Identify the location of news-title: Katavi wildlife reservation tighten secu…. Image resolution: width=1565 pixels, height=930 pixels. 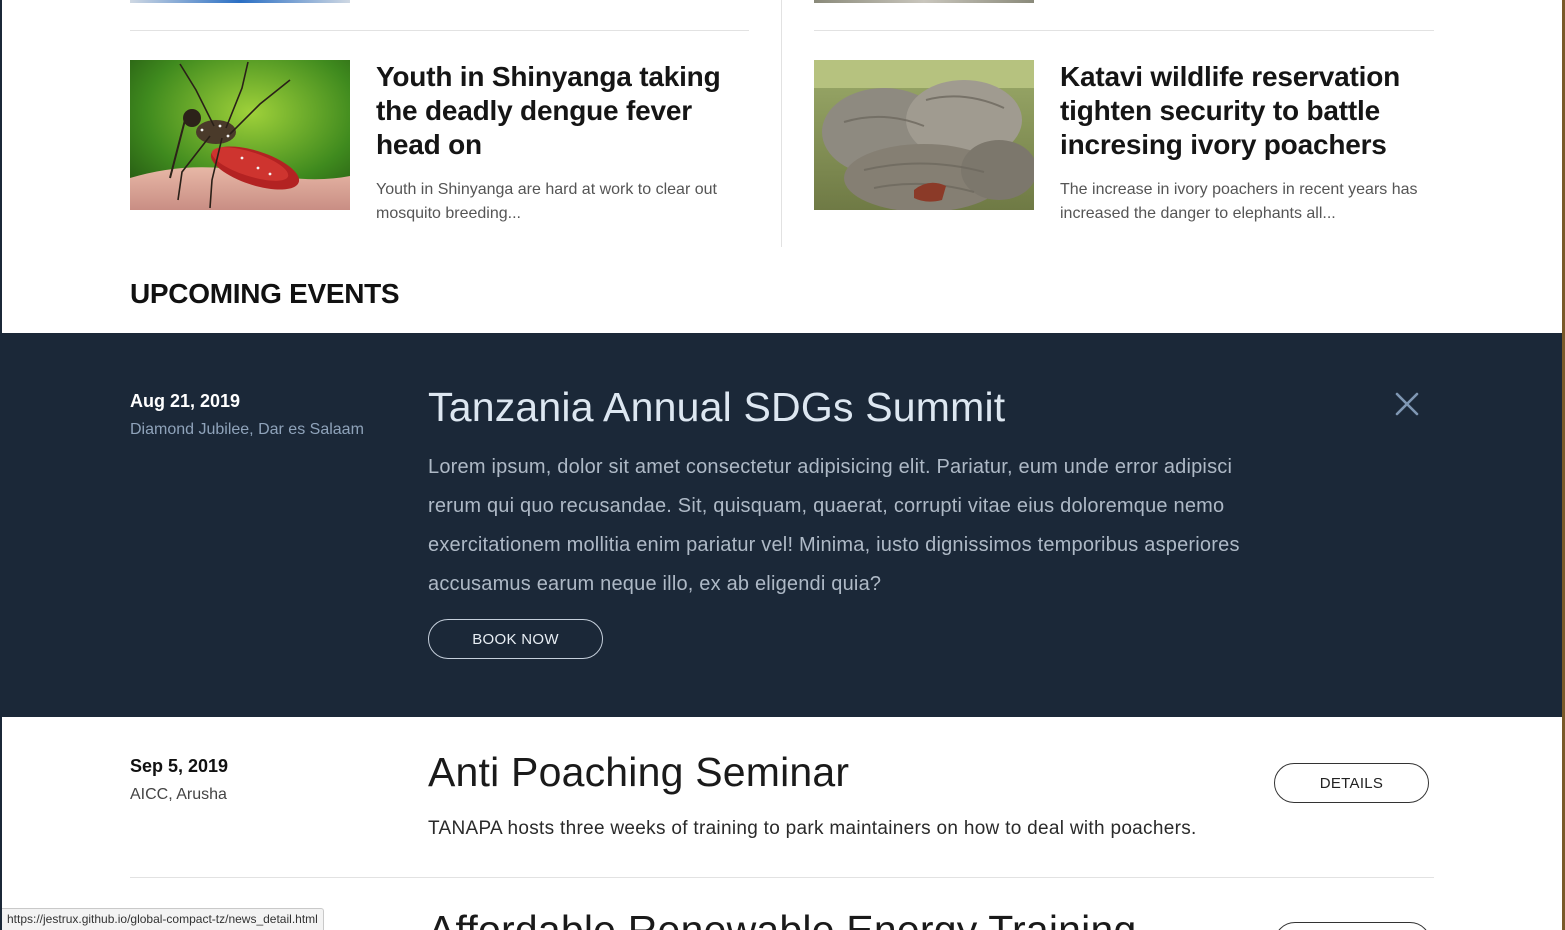
(1247, 111).